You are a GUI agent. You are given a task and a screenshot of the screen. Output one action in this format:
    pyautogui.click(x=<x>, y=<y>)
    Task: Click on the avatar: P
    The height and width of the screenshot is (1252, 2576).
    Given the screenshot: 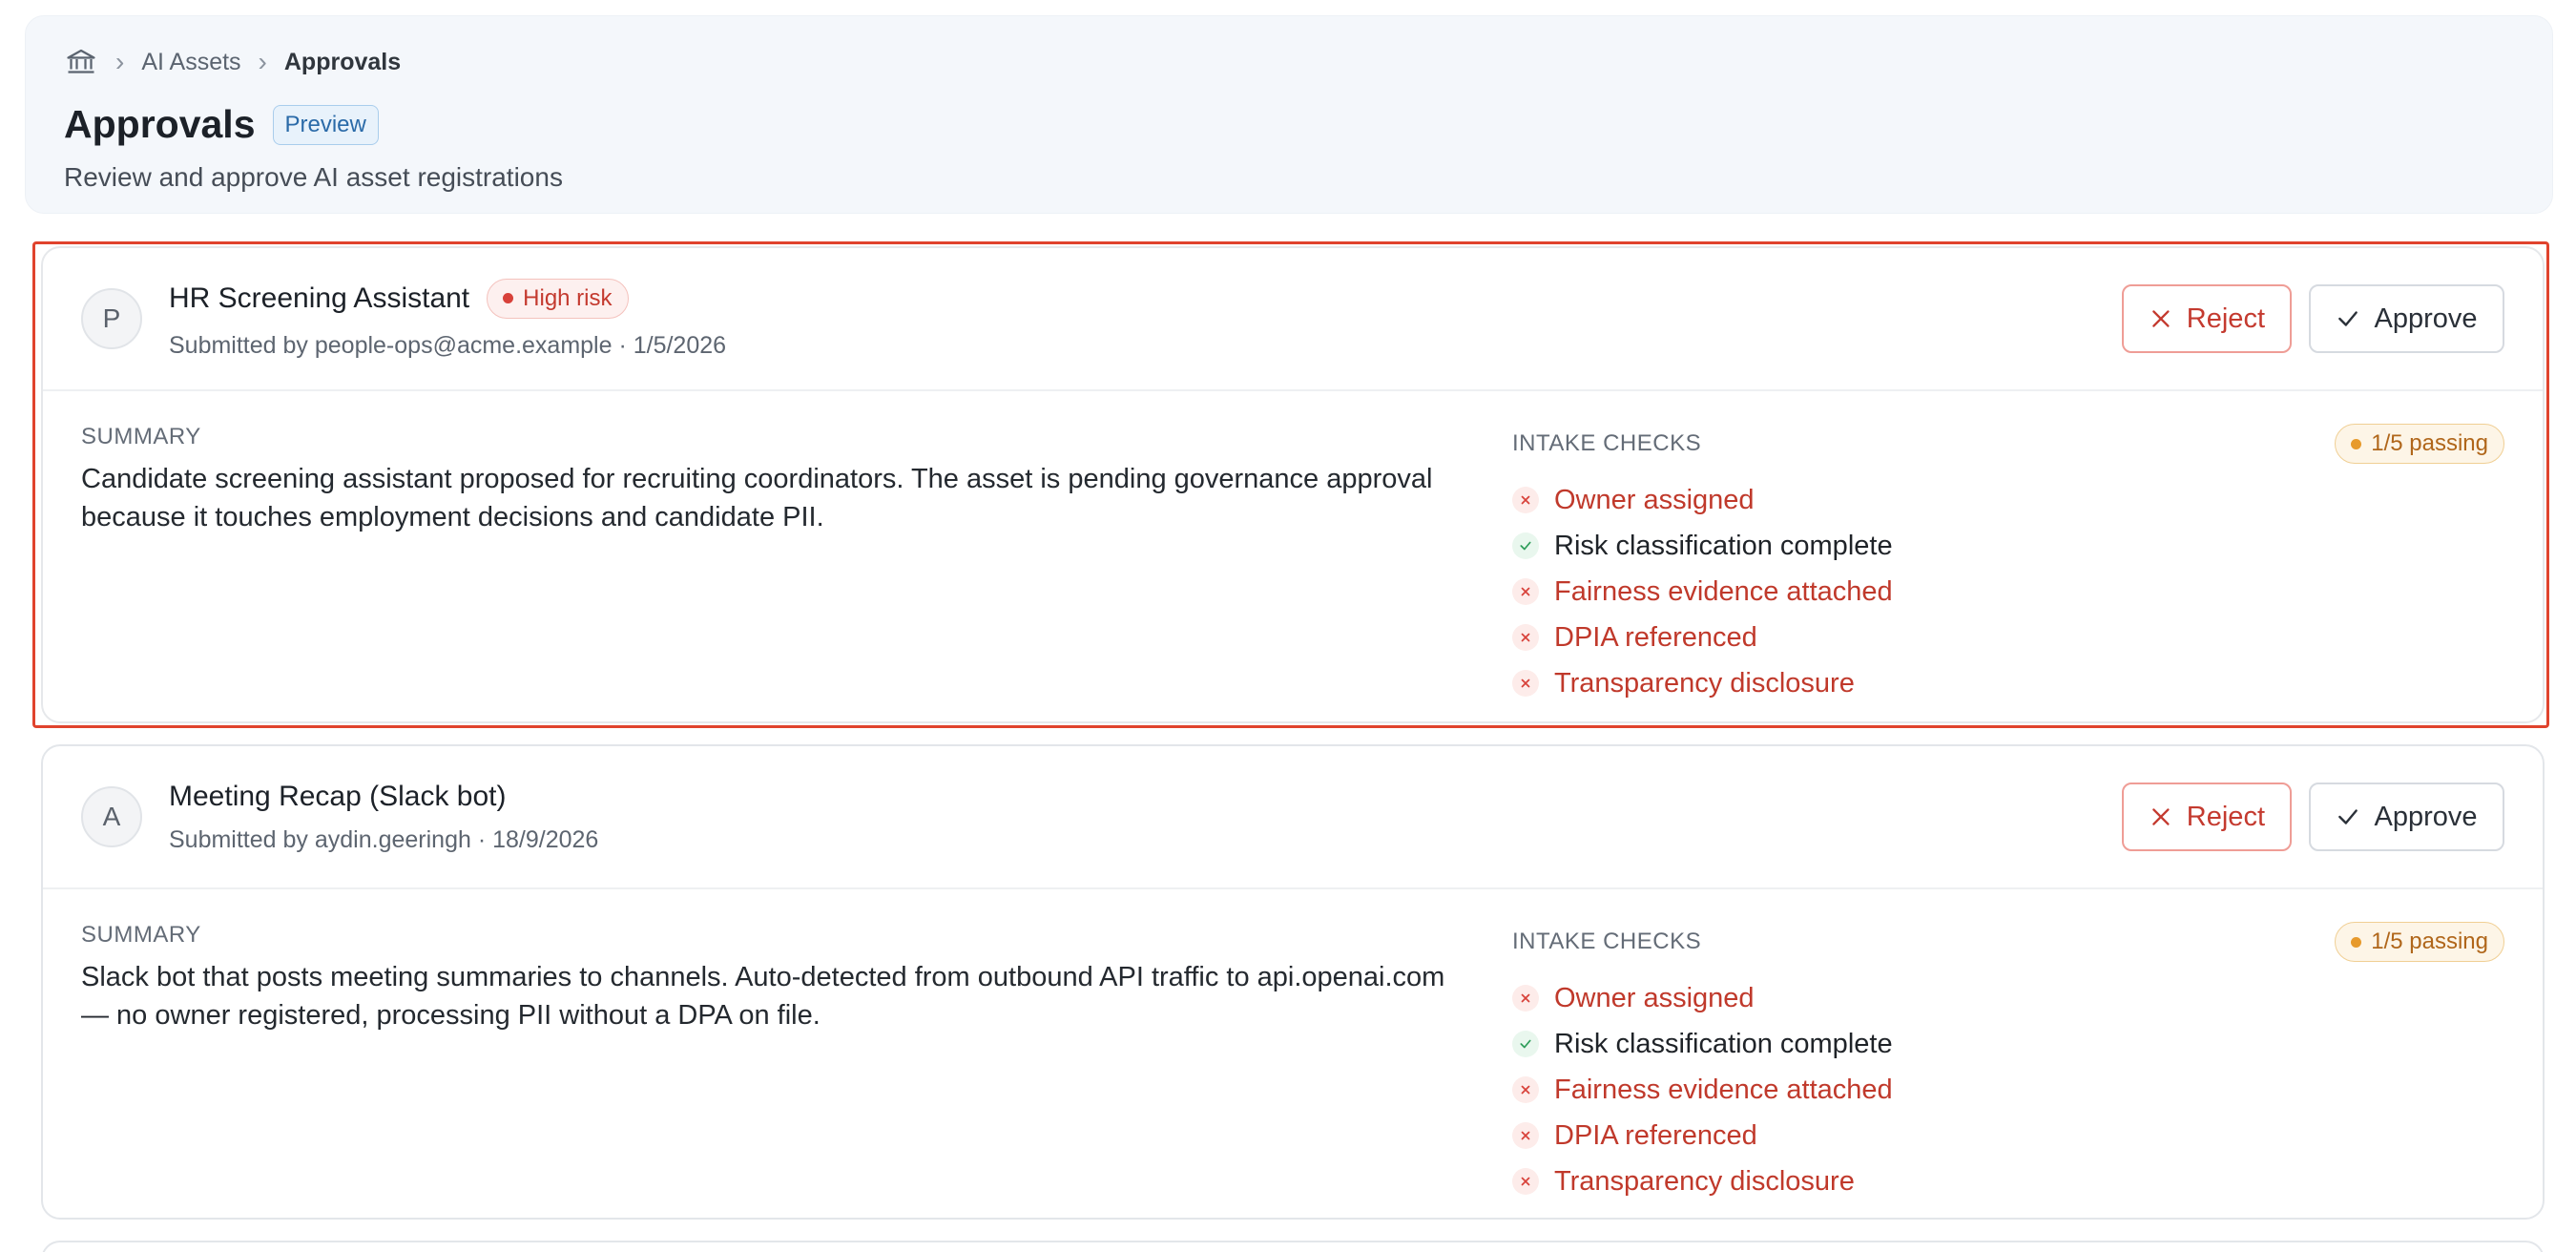 What is the action you would take?
    pyautogui.click(x=111, y=318)
    